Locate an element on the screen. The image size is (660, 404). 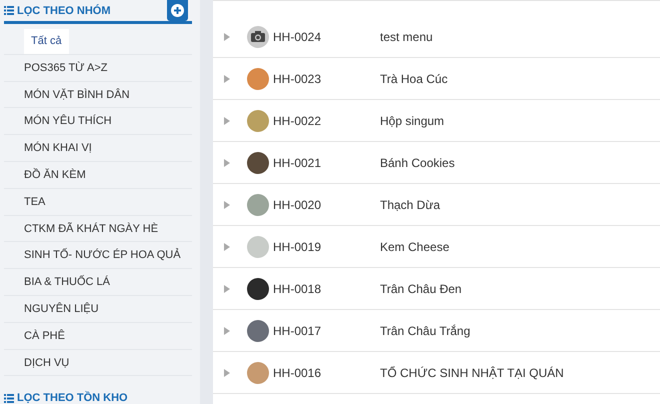
plus-icon is located at coordinates (177, 10).